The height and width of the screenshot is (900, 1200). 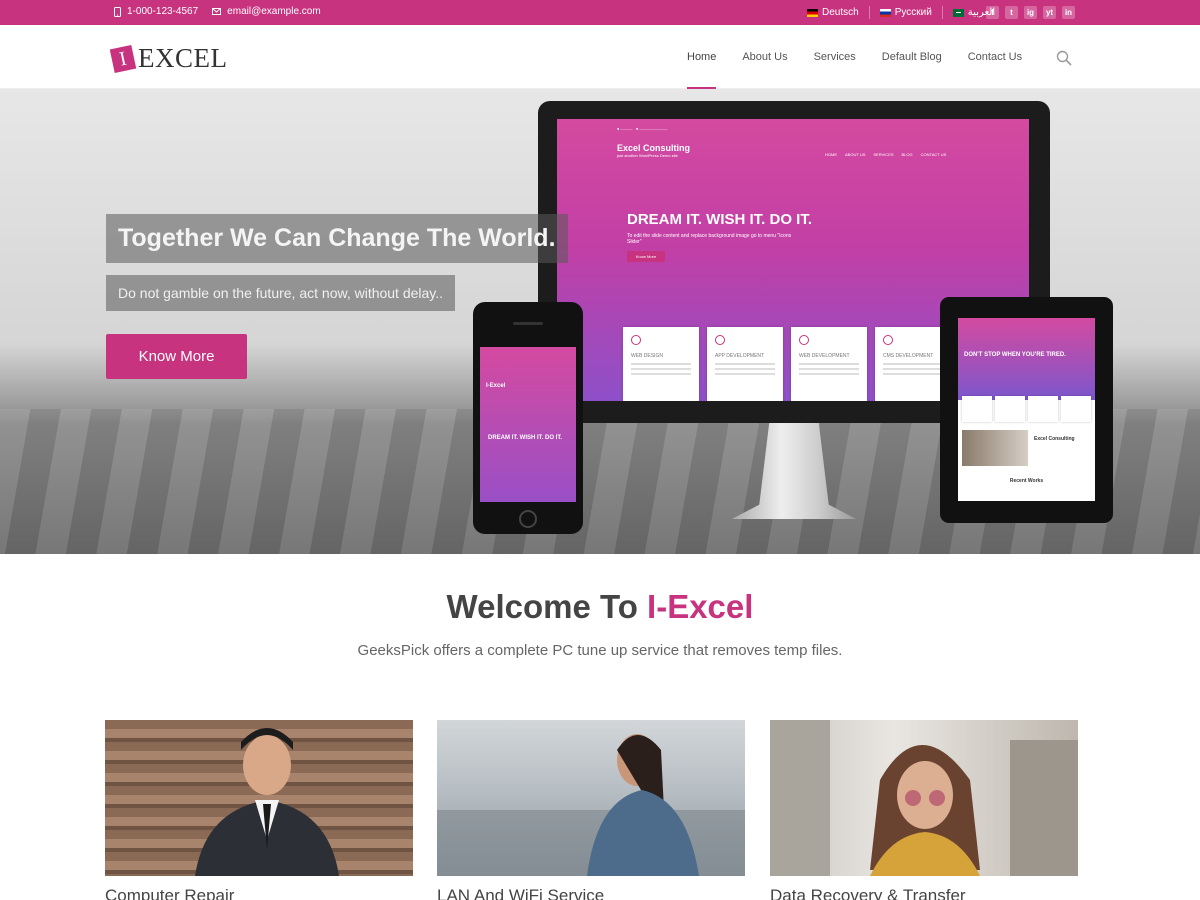 What do you see at coordinates (123, 58) in the screenshot?
I see `logo-mark: I` at bounding box center [123, 58].